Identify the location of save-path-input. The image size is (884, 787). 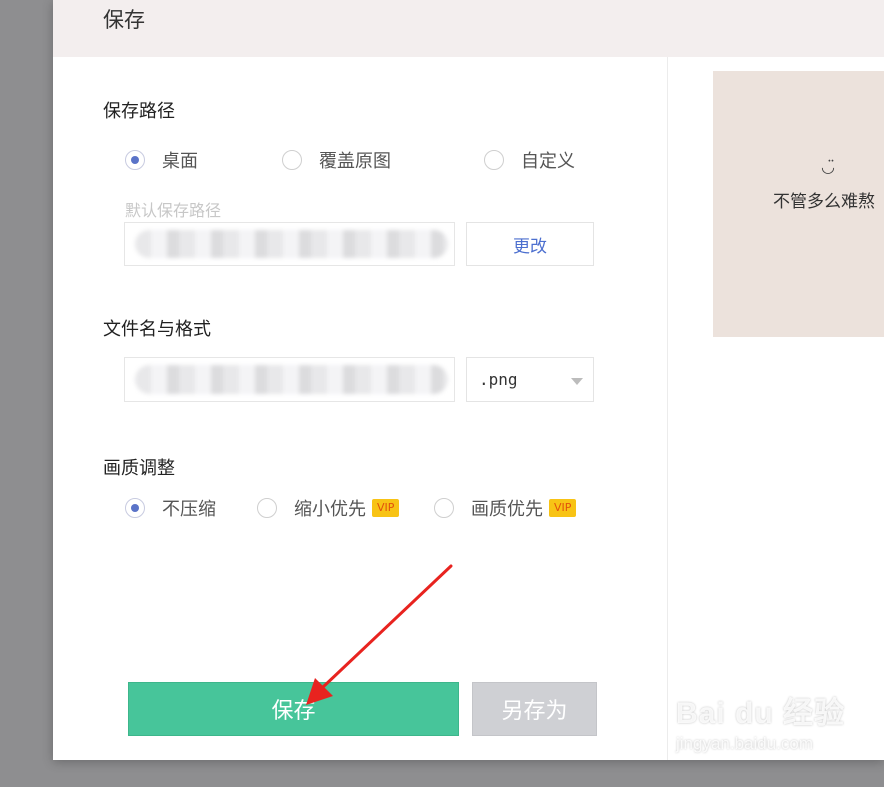
(289, 244).